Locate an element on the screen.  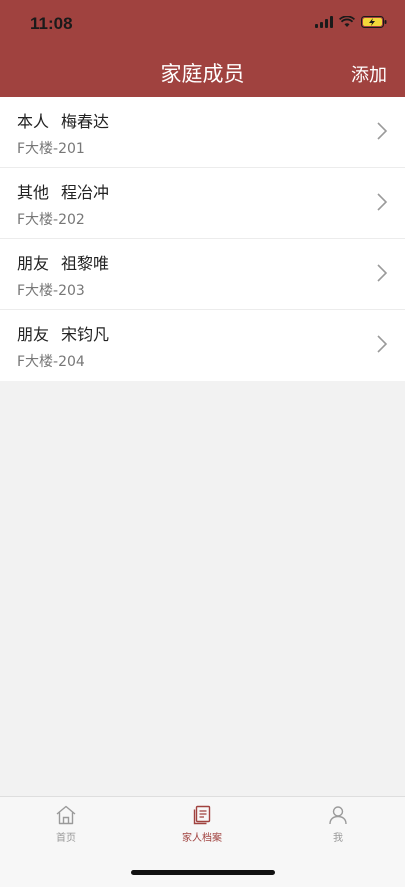
status-bar: 11:08 is located at coordinates (202, 25).